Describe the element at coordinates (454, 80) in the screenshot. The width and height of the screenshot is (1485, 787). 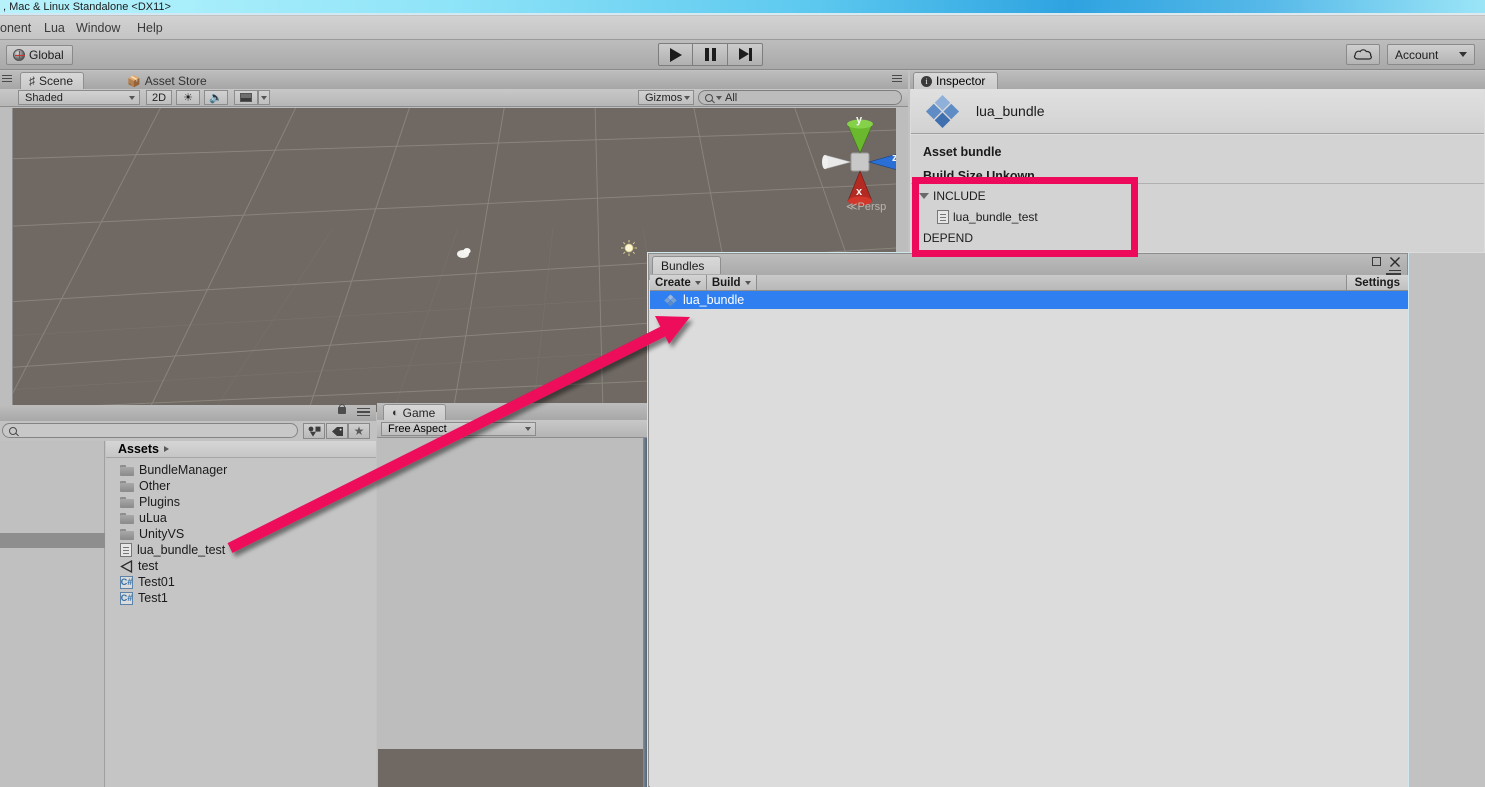
I see `scene-tabstrip: ♯ Scene 📦 Asset Store` at that location.